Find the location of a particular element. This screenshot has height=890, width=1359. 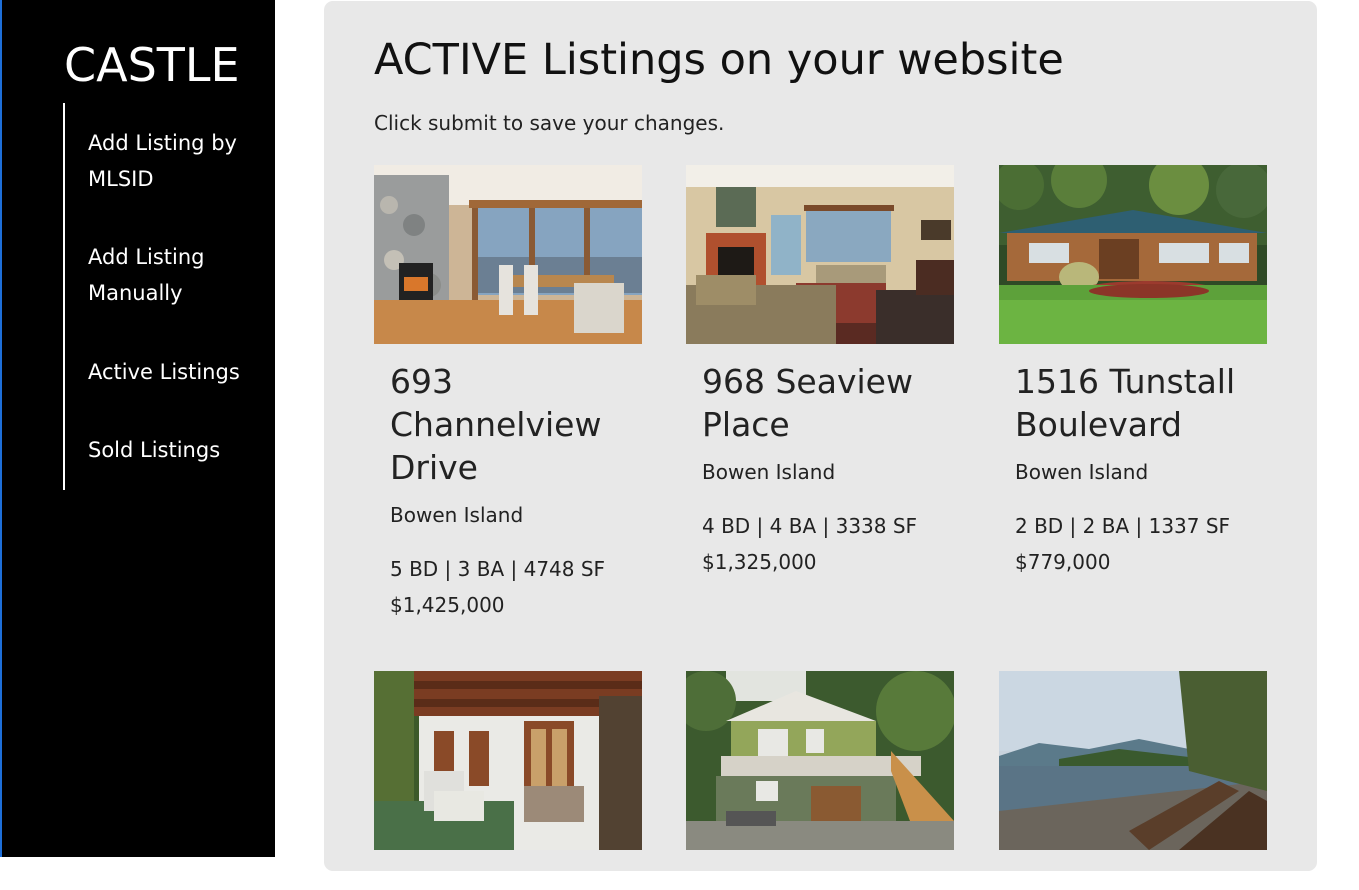

listing-price: $1,325,000 is located at coordinates (759, 562).